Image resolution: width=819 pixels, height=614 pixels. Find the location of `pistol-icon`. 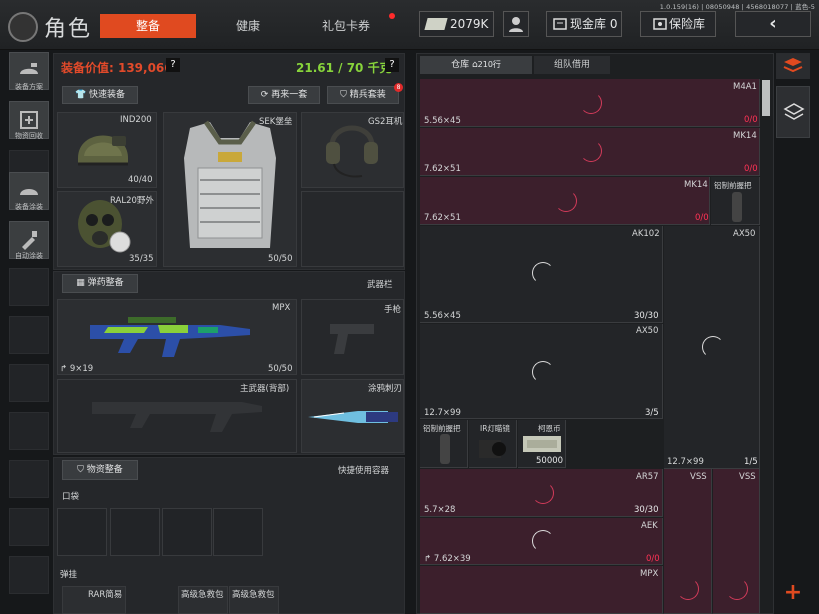

pistol-icon is located at coordinates (352, 339).